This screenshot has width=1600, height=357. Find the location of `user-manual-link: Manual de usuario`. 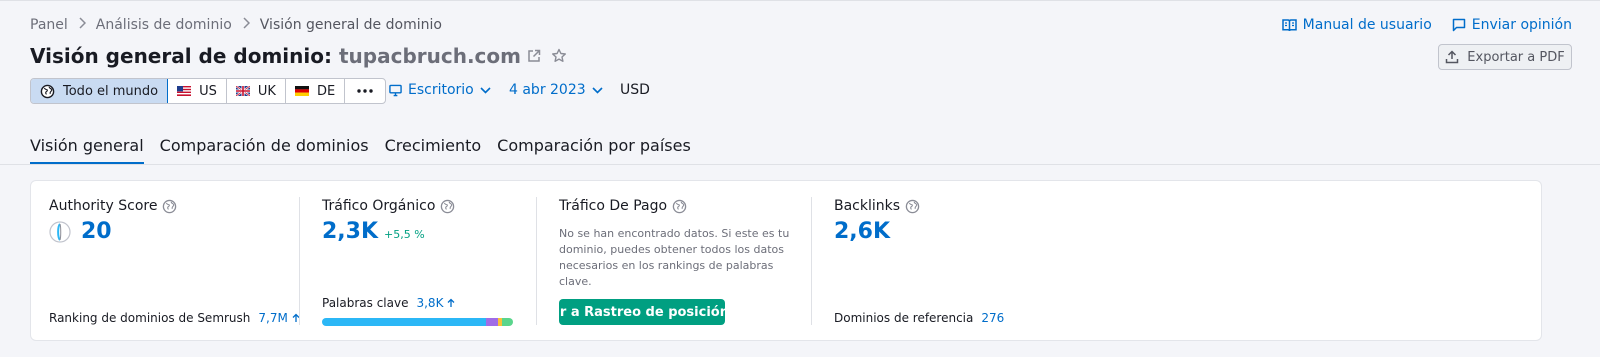

user-manual-link: Manual de usuario is located at coordinates (1356, 25).